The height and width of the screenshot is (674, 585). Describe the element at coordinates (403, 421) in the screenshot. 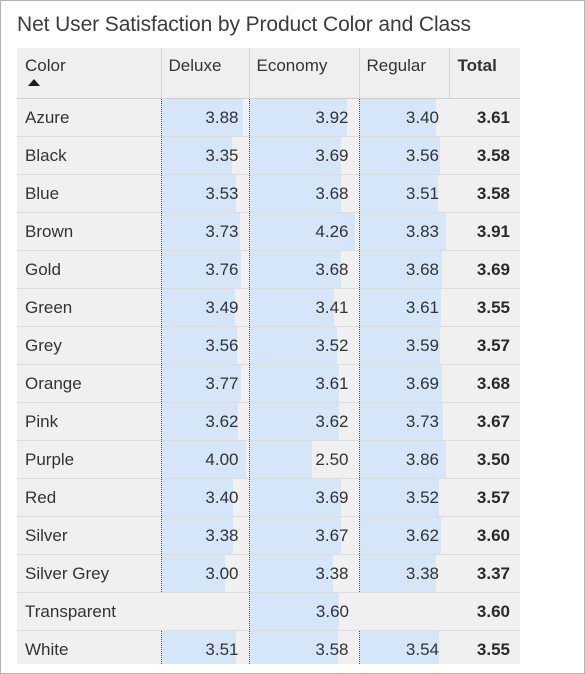

I see `cell-regular: 3.73` at that location.